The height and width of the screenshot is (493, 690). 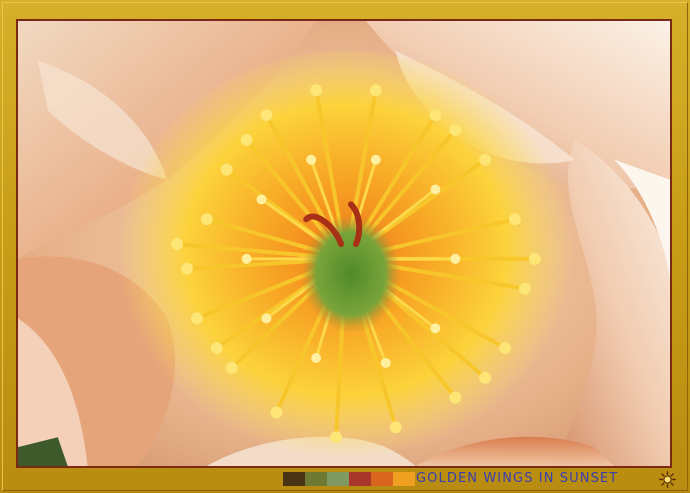 I want to click on color-palette, so click(x=349, y=479).